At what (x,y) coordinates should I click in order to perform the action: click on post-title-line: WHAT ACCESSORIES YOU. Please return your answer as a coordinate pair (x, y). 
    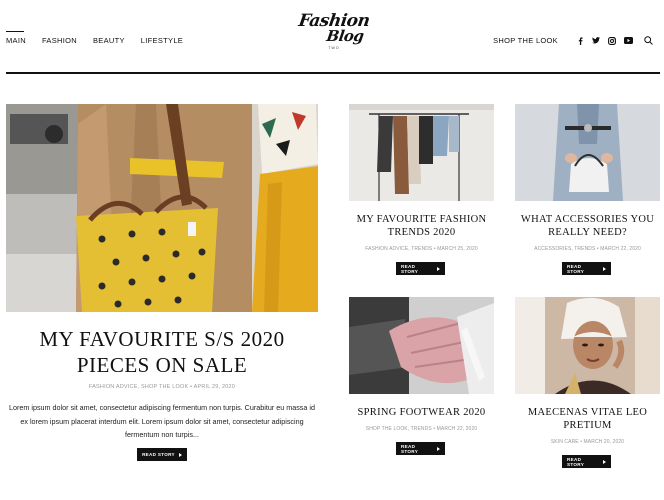
    Looking at the image, I should click on (587, 219).